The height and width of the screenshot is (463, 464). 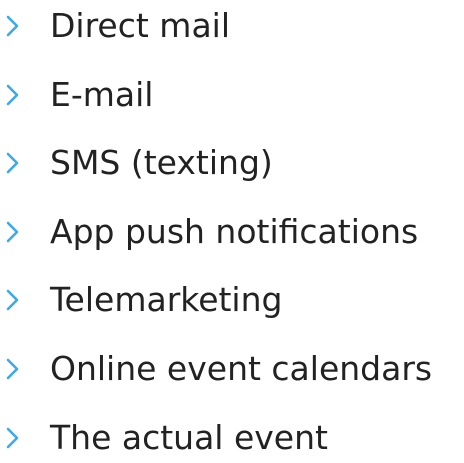 I want to click on list-item-label: App push notifications, so click(x=234, y=231).